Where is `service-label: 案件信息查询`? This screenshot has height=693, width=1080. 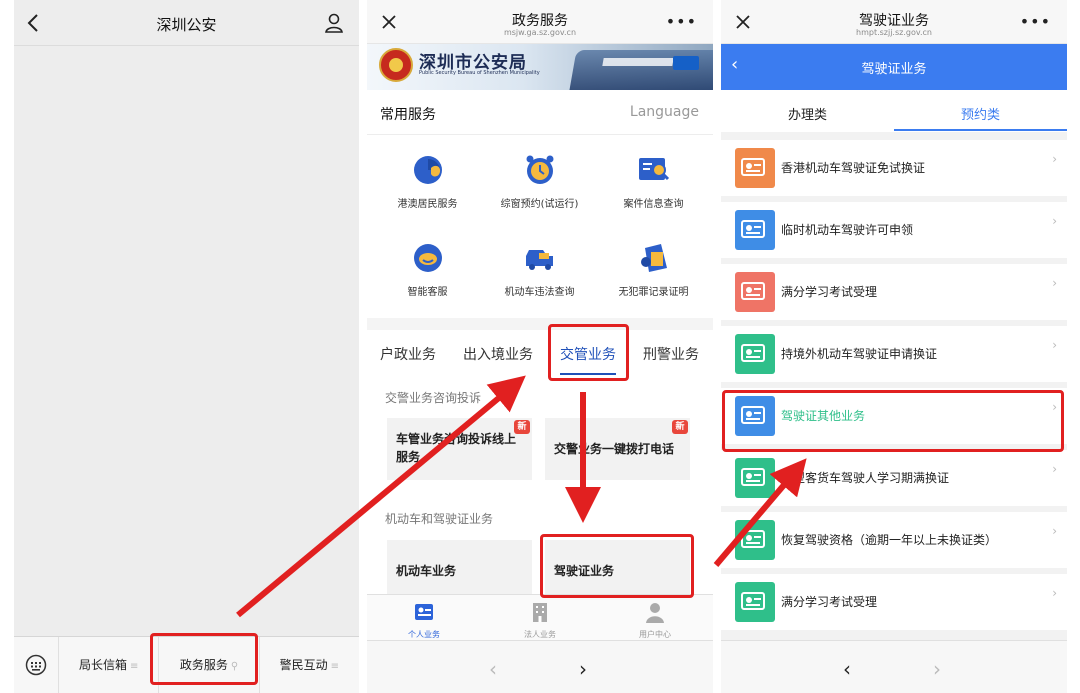
service-label: 案件信息查询 is located at coordinates (653, 204).